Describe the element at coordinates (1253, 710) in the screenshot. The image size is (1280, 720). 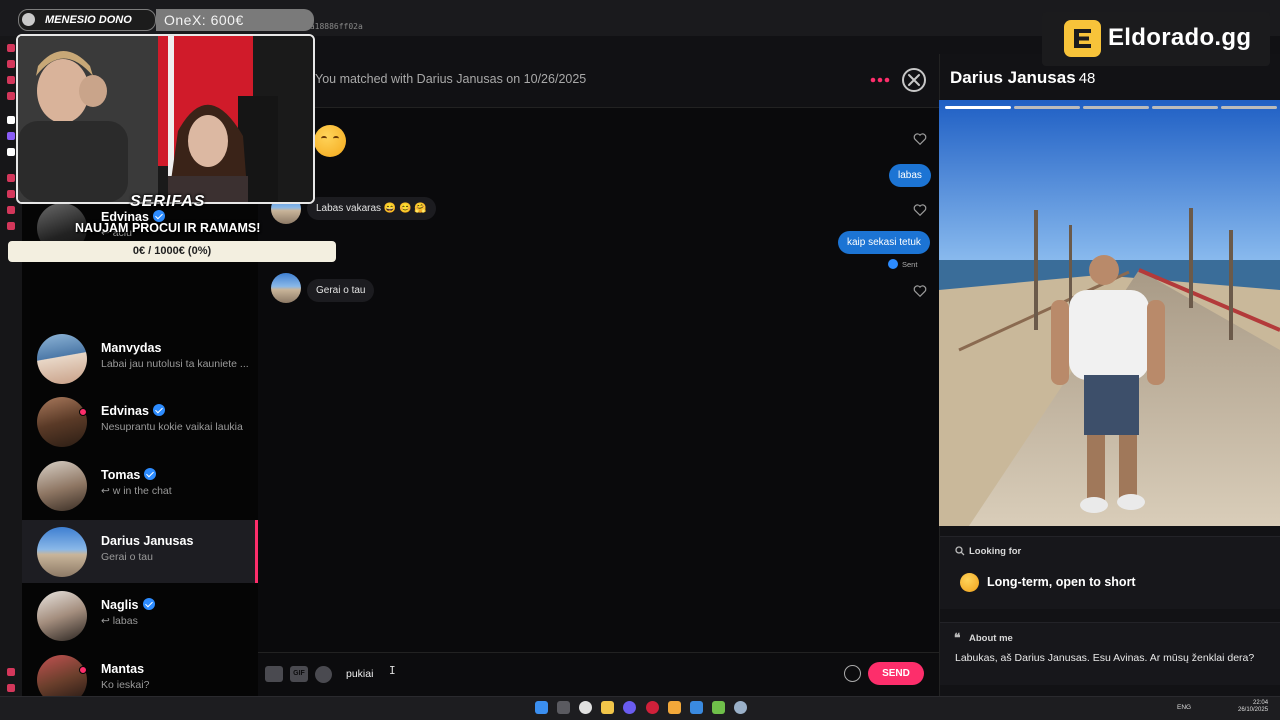
I see `clock-date: 26/10/2025` at that location.